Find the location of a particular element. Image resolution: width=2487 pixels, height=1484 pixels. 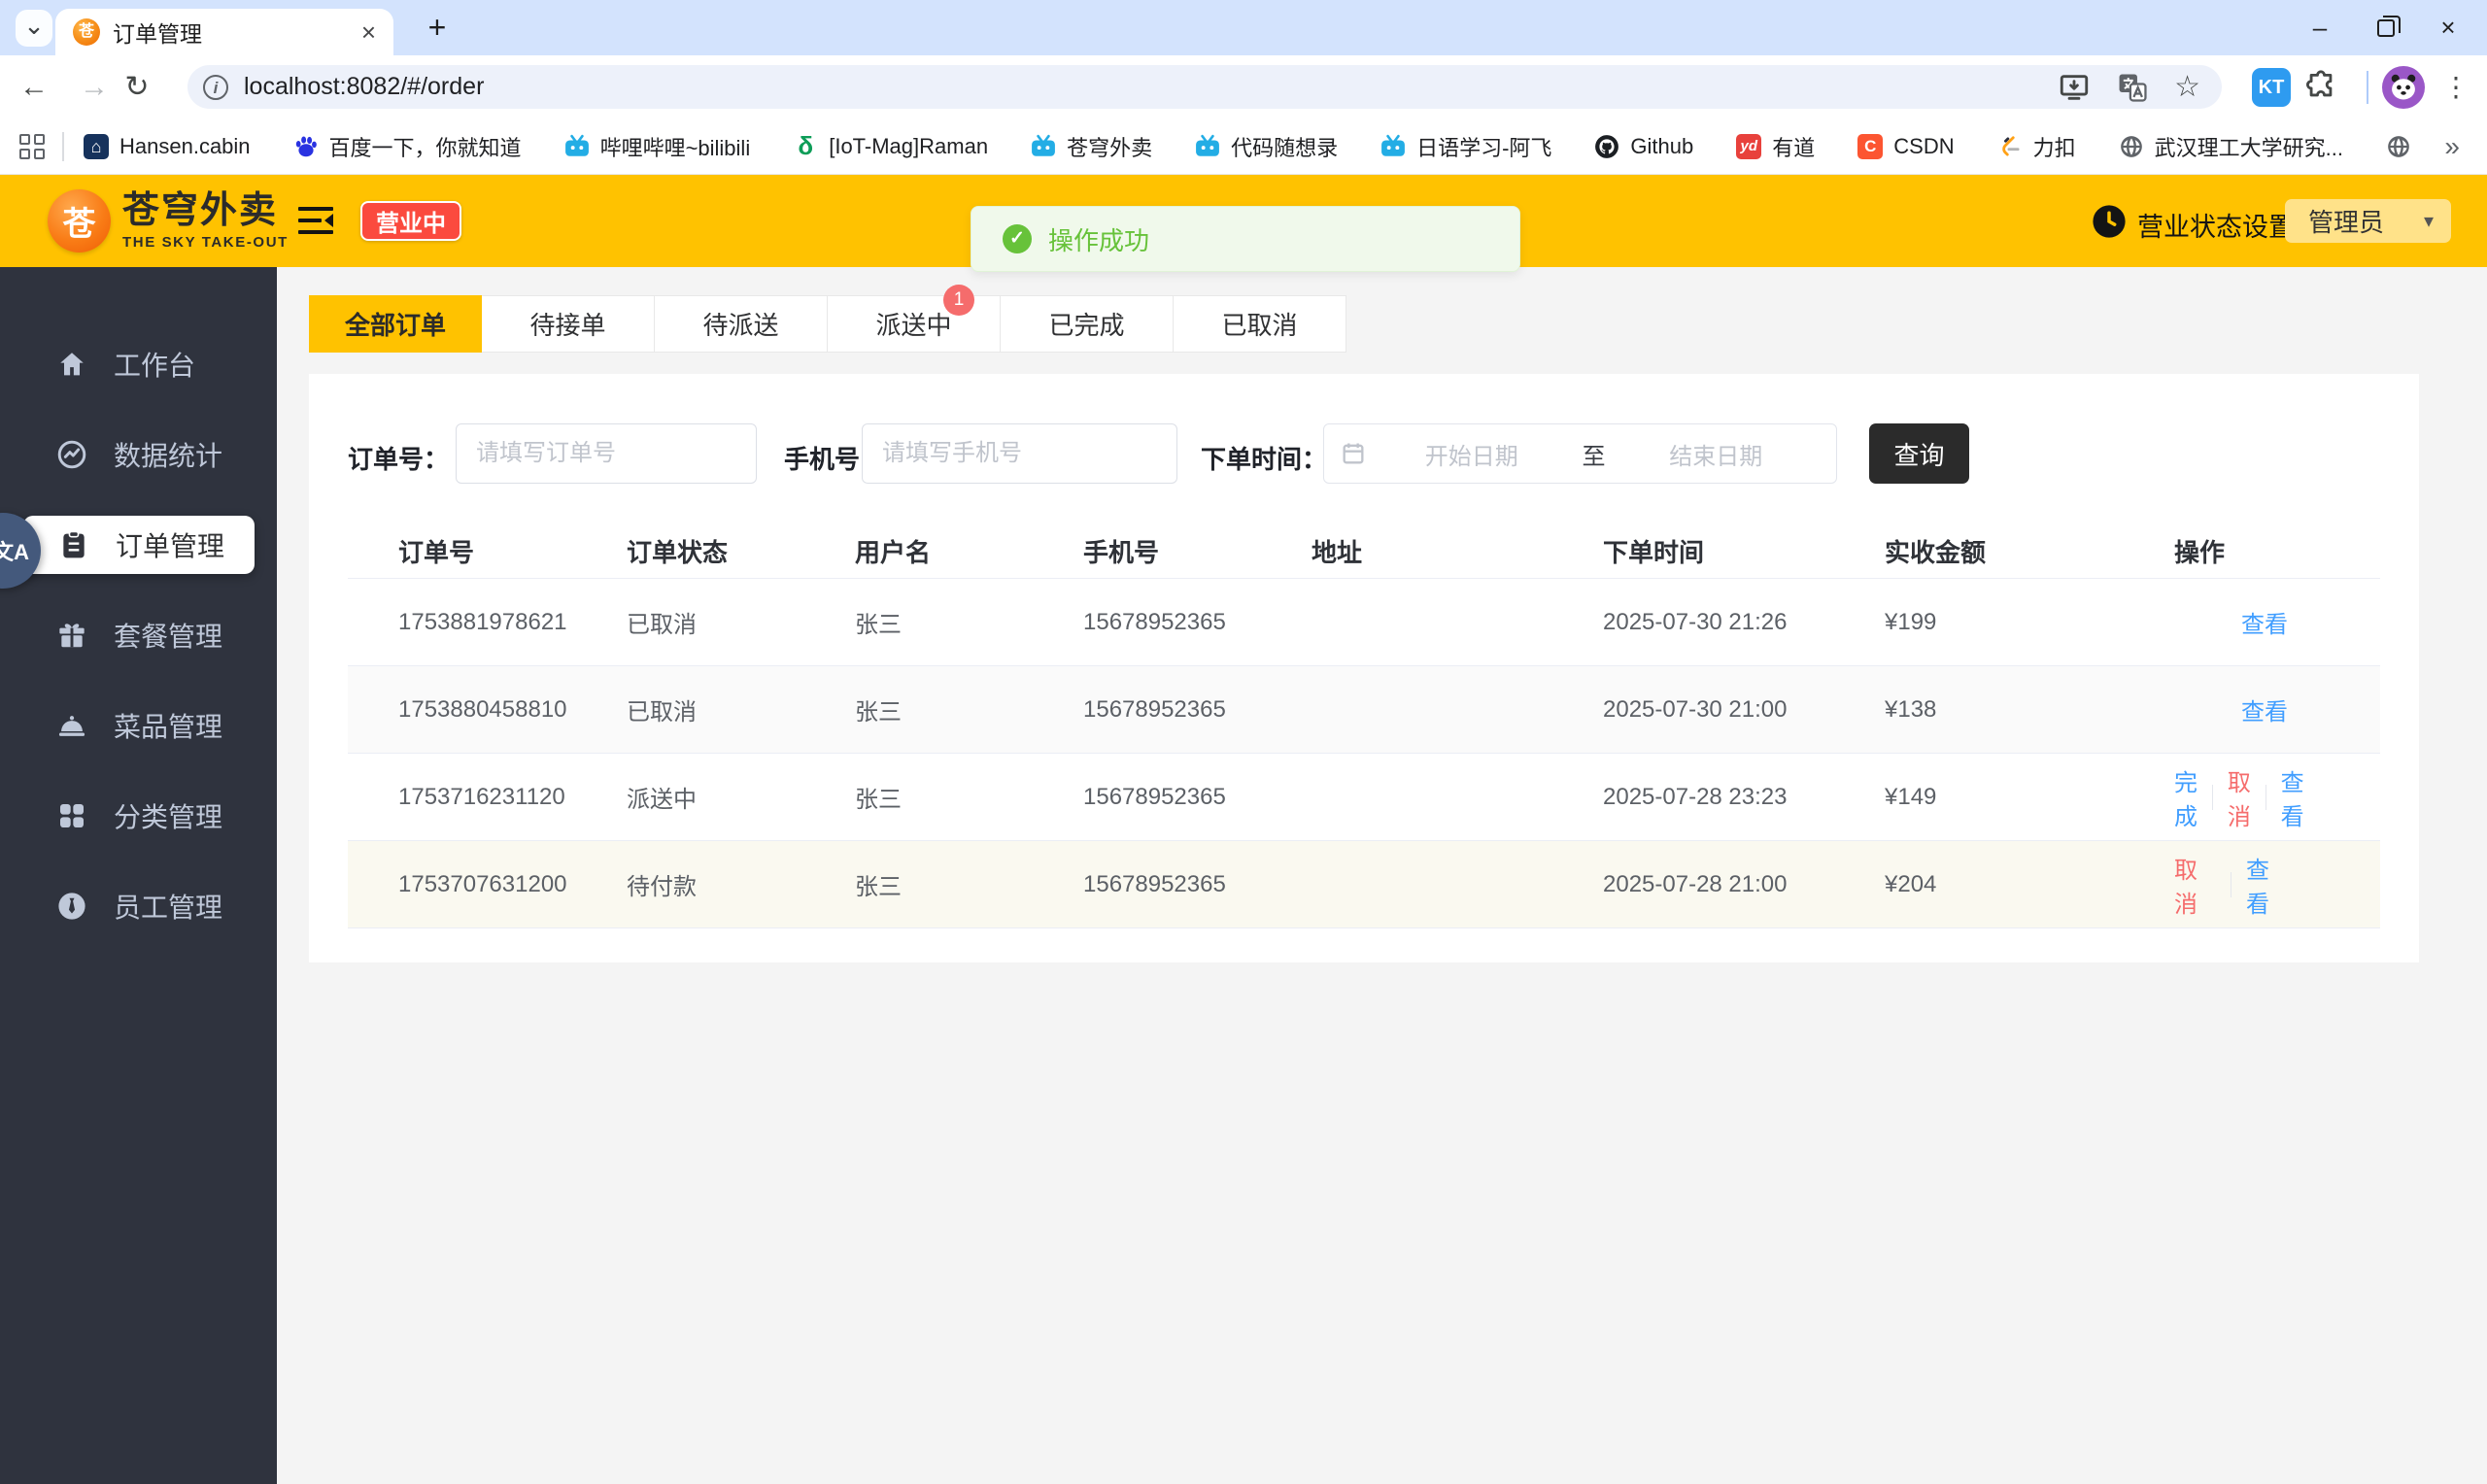

bookmark-baidu: 百度一下，你就知道 is located at coordinates (407, 146).